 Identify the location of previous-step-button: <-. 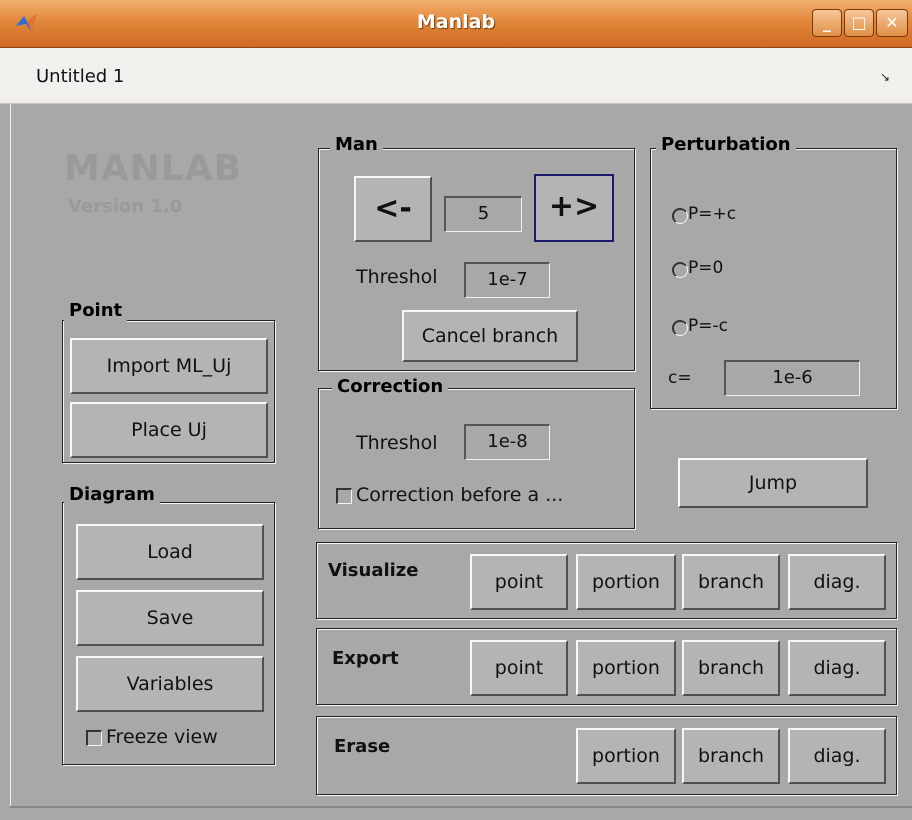
(393, 209).